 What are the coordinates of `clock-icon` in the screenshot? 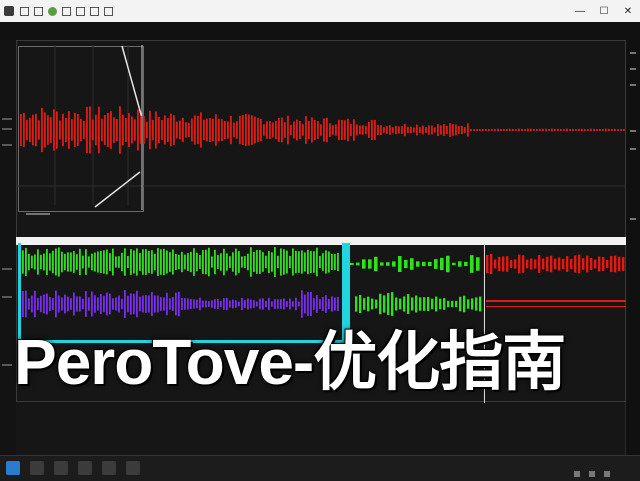 It's located at (607, 474).